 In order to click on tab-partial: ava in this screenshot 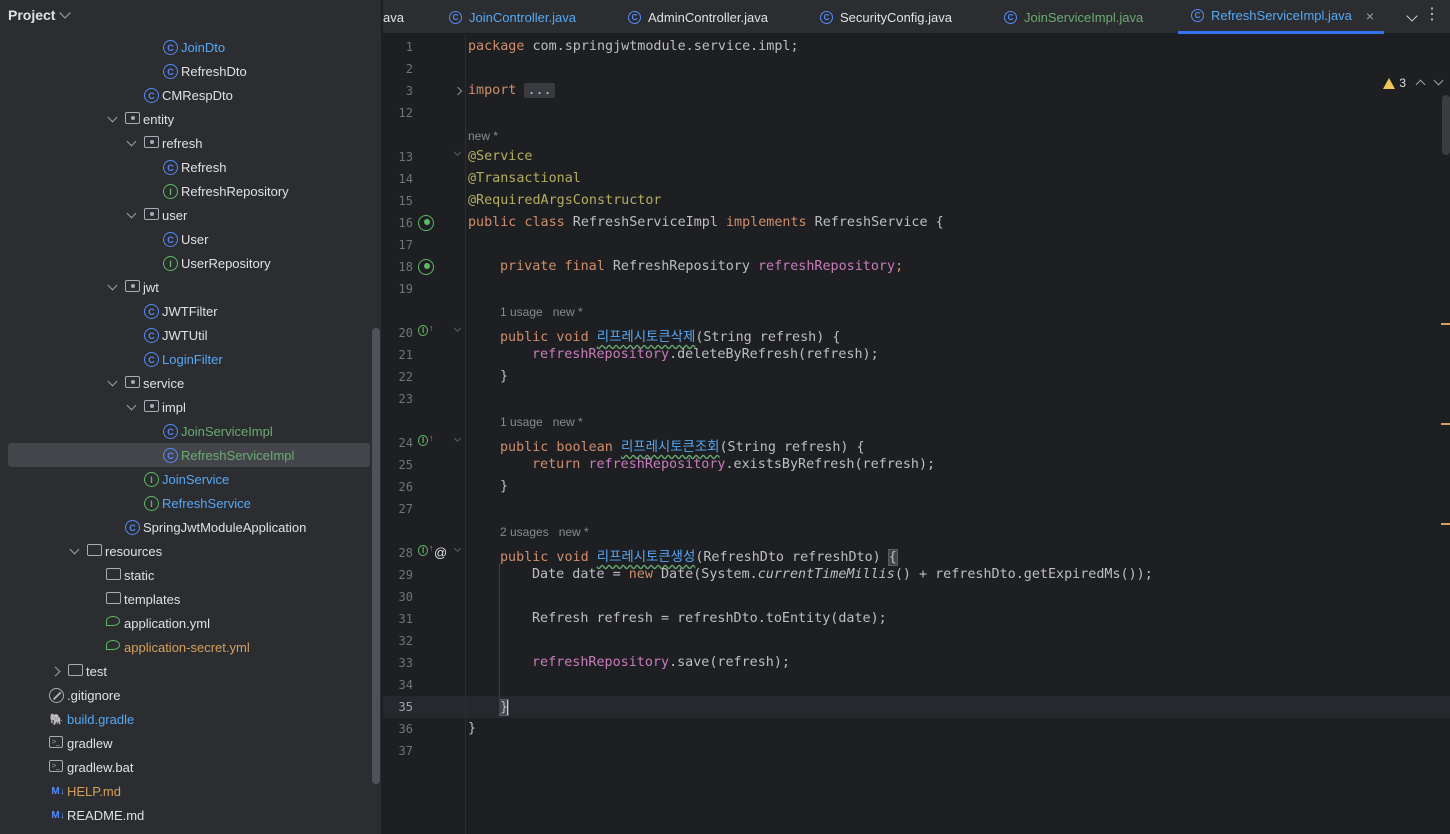, I will do `click(393, 17)`.